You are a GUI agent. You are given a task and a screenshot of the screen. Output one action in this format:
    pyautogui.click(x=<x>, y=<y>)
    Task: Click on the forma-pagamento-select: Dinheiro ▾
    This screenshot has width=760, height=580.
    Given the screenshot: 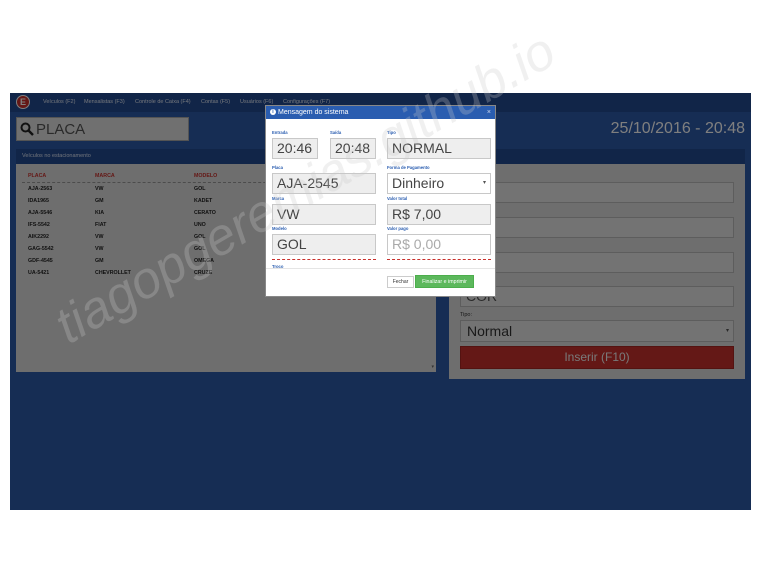 What is the action you would take?
    pyautogui.click(x=439, y=183)
    